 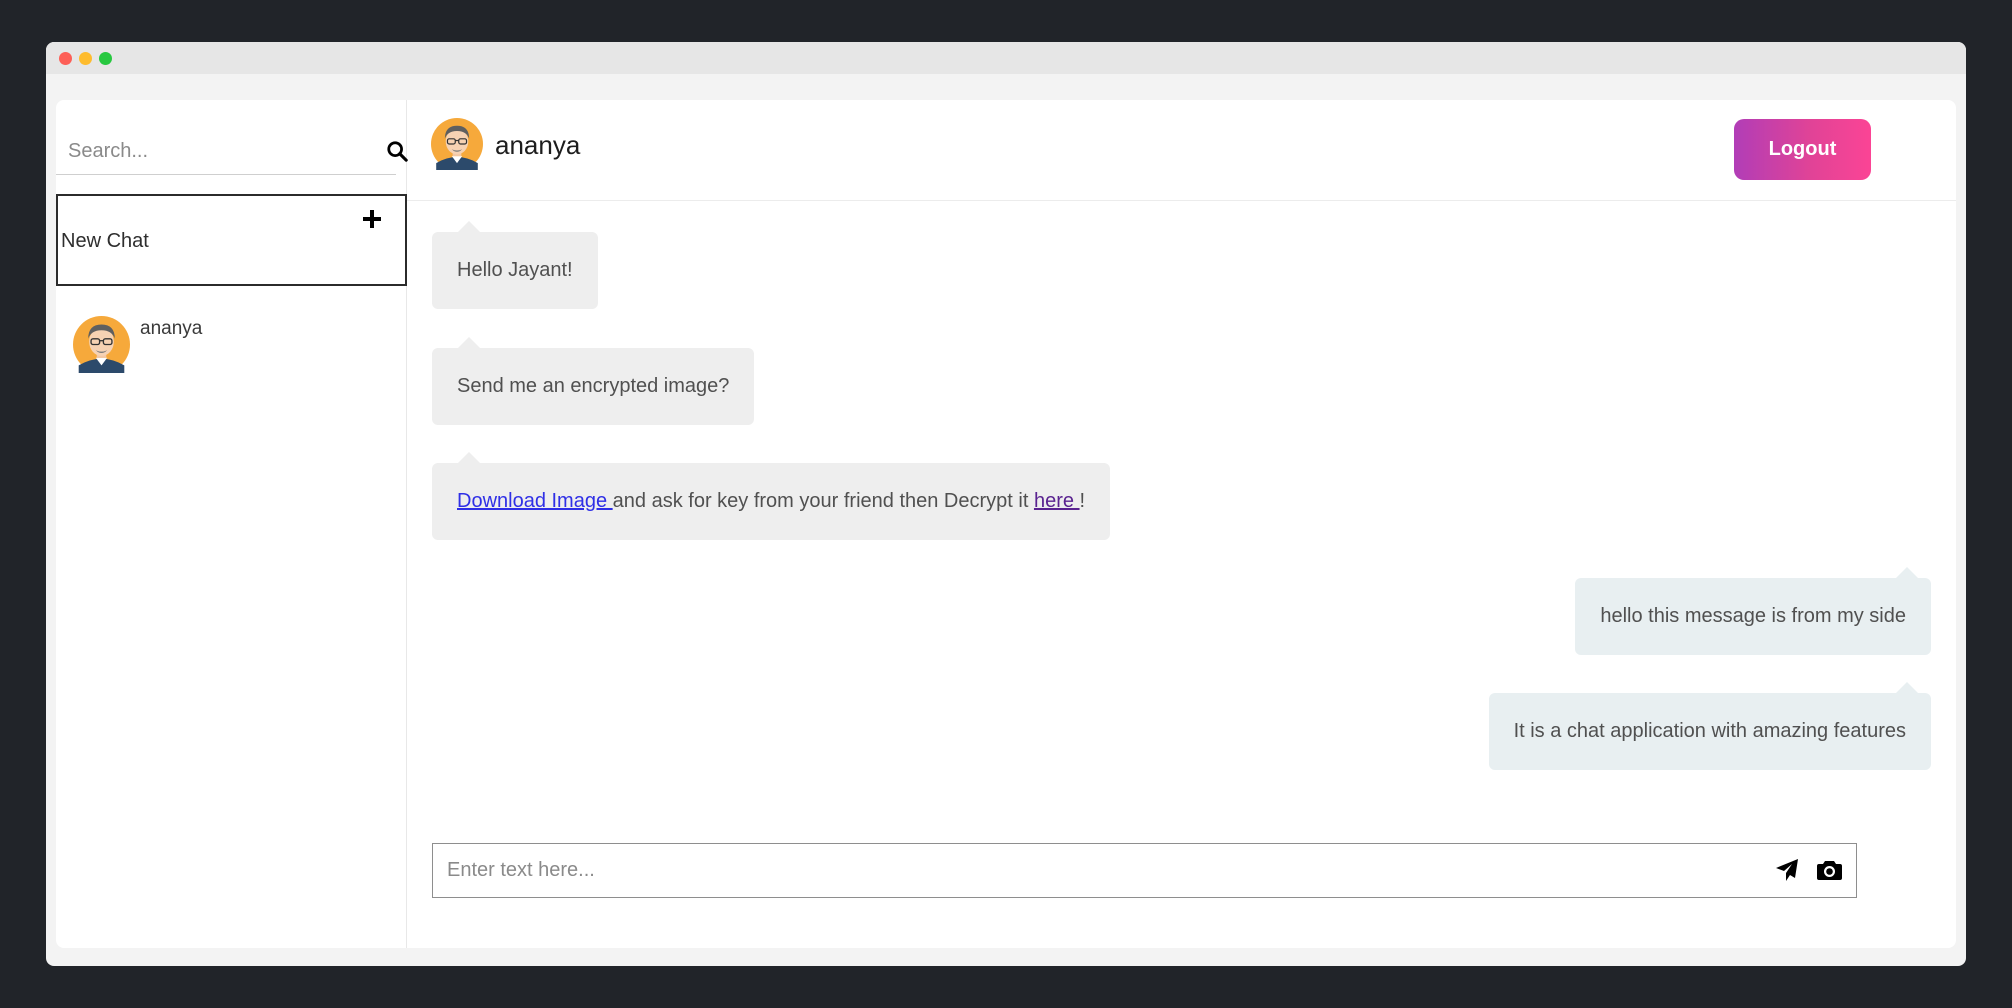 I want to click on message-composer, so click(x=1144, y=870).